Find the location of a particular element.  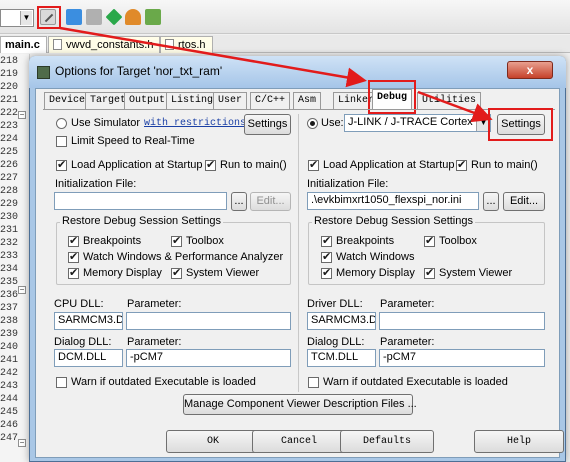

arrow-wand-to-debug is located at coordinates (213, 57).